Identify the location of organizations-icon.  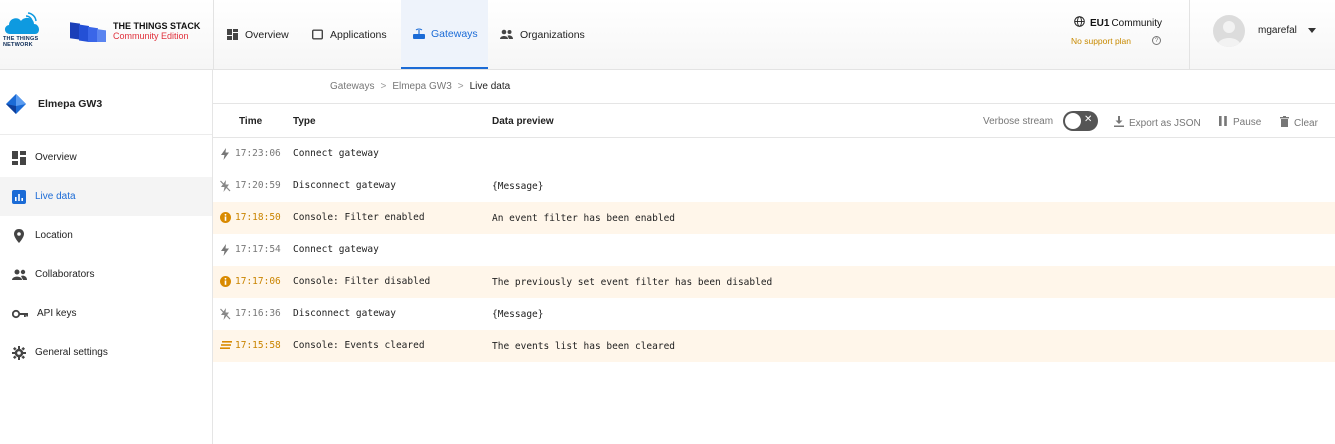
(506, 34).